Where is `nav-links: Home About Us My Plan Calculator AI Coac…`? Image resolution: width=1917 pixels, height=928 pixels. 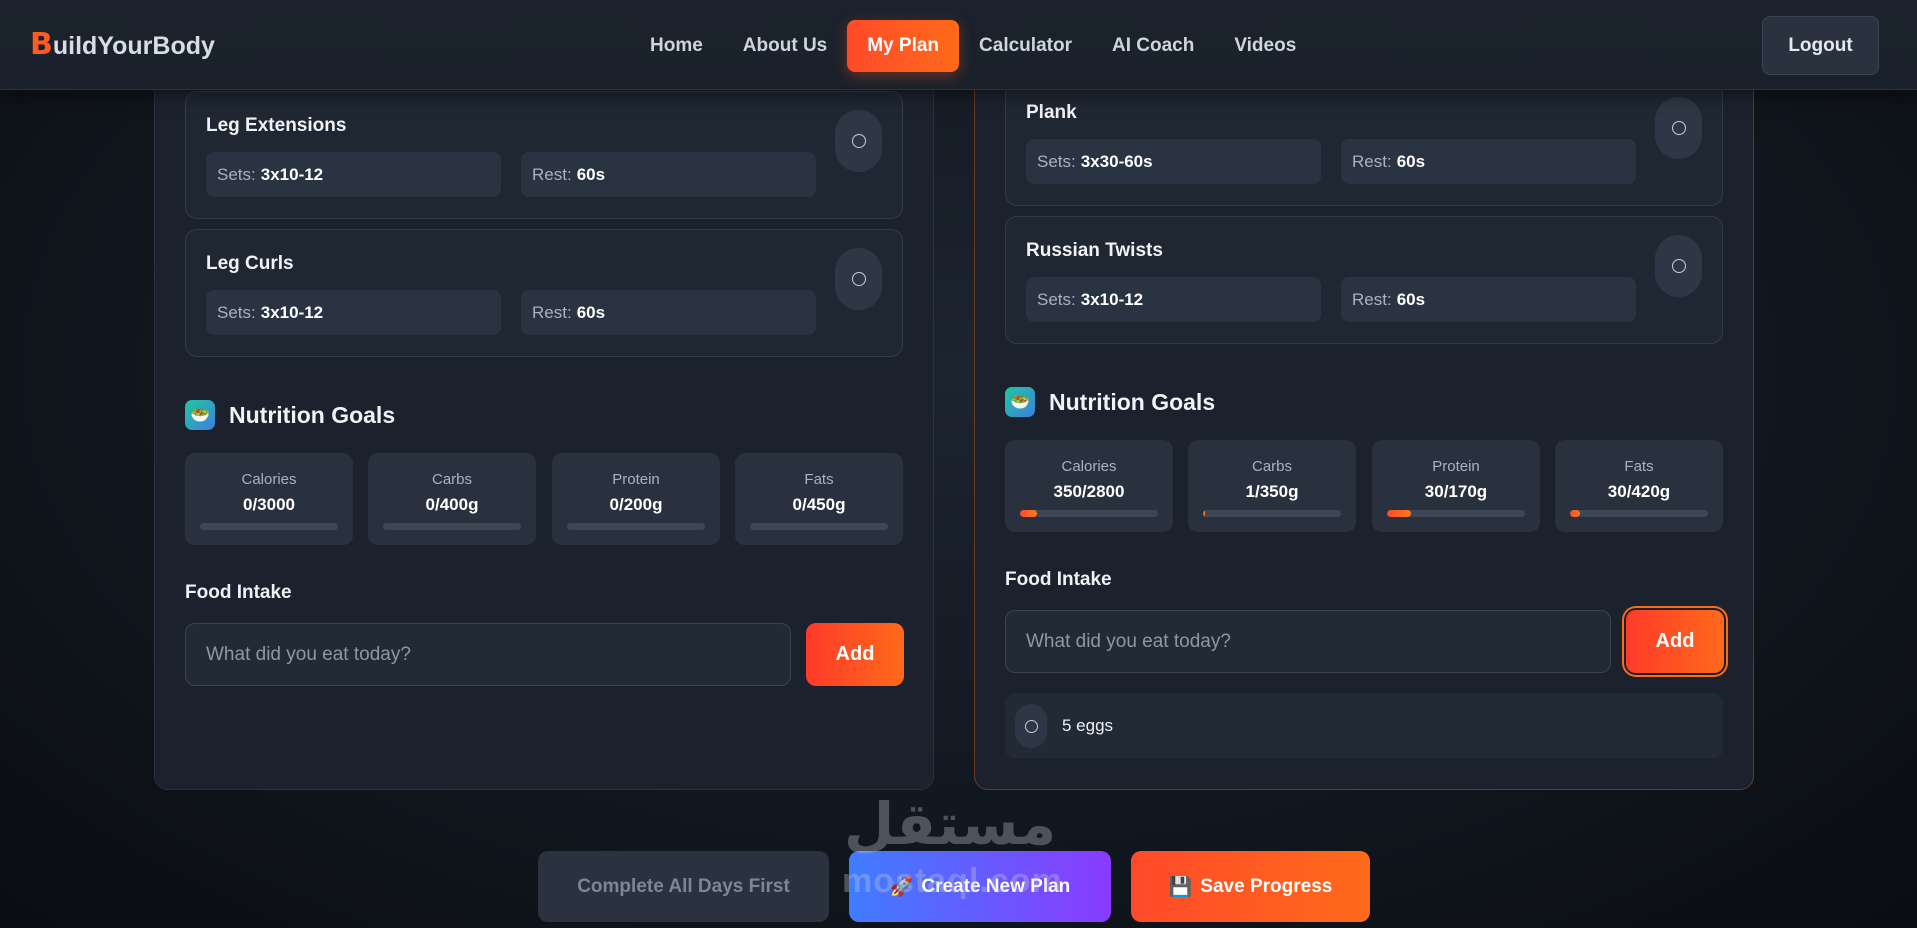 nav-links: Home About Us My Plan Calculator AI Coac… is located at coordinates (973, 46).